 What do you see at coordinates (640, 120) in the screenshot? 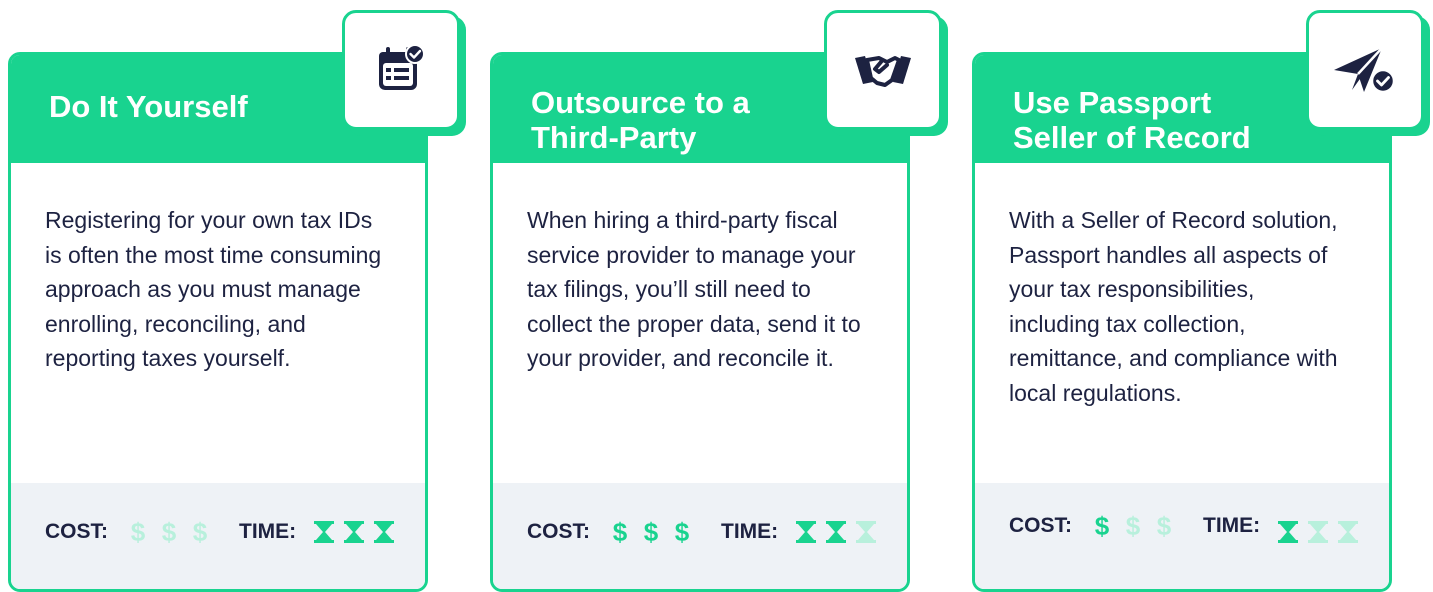
I see `card-title: Outsource to a Third-Party` at bounding box center [640, 120].